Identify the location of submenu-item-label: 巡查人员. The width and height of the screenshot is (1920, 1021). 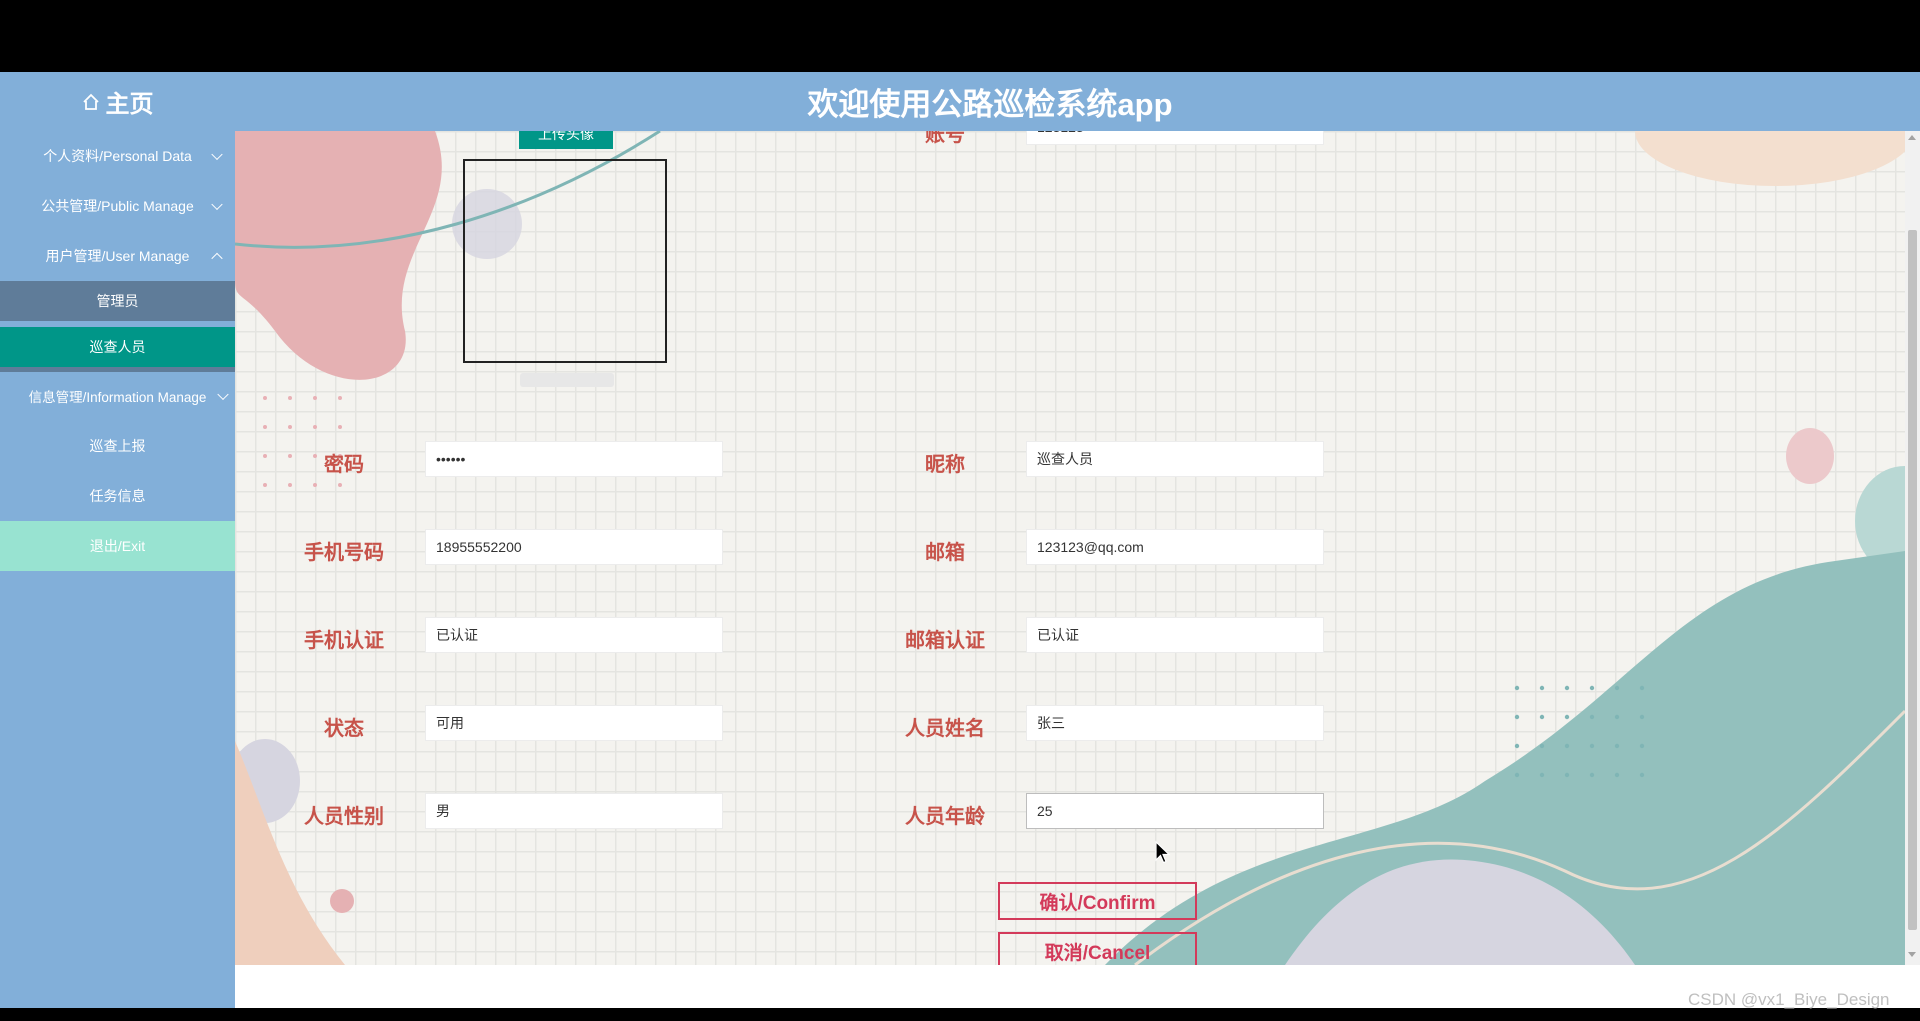
(117, 347).